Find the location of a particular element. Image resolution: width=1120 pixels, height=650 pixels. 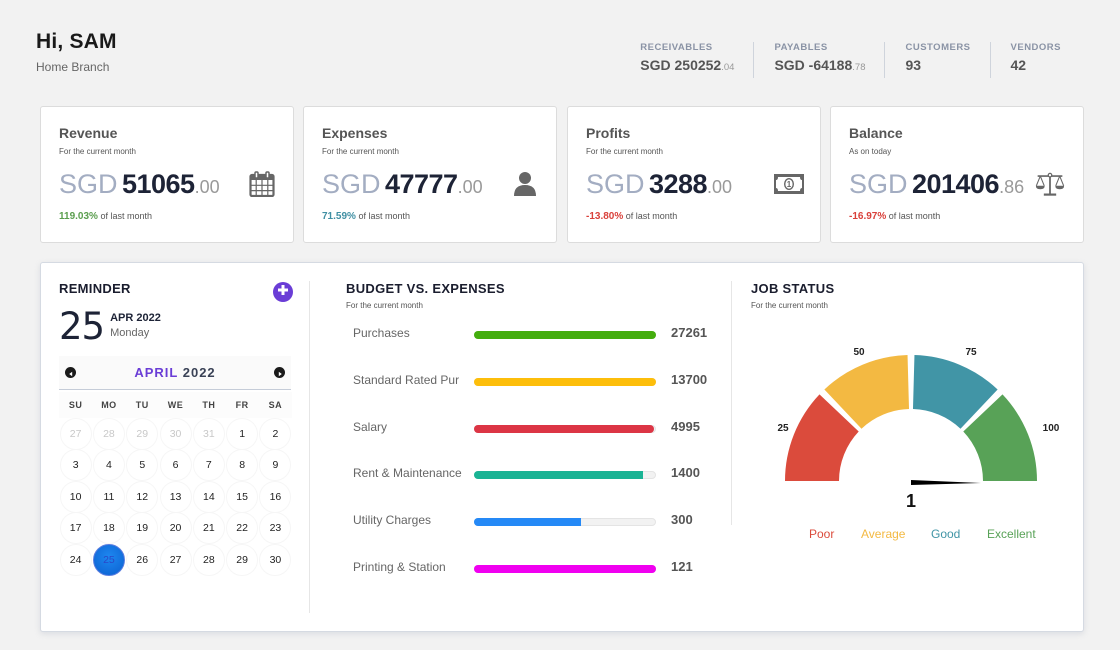

calendar-day: 20 is located at coordinates (175, 528).